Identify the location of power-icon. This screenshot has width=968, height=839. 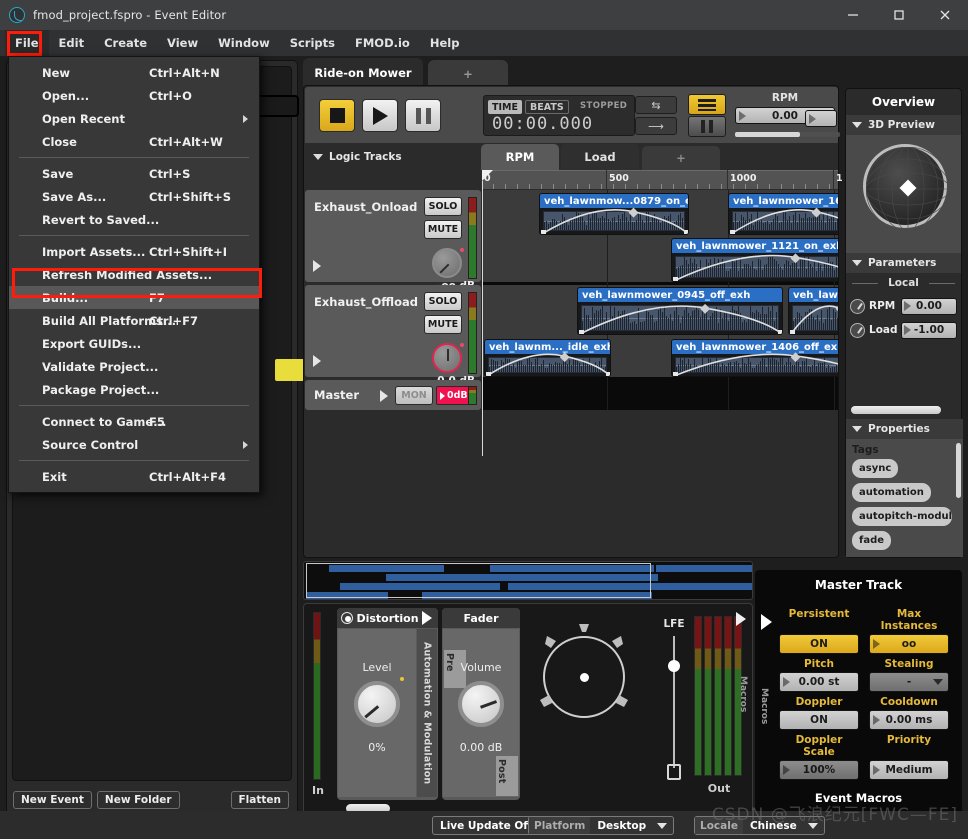
(347, 618).